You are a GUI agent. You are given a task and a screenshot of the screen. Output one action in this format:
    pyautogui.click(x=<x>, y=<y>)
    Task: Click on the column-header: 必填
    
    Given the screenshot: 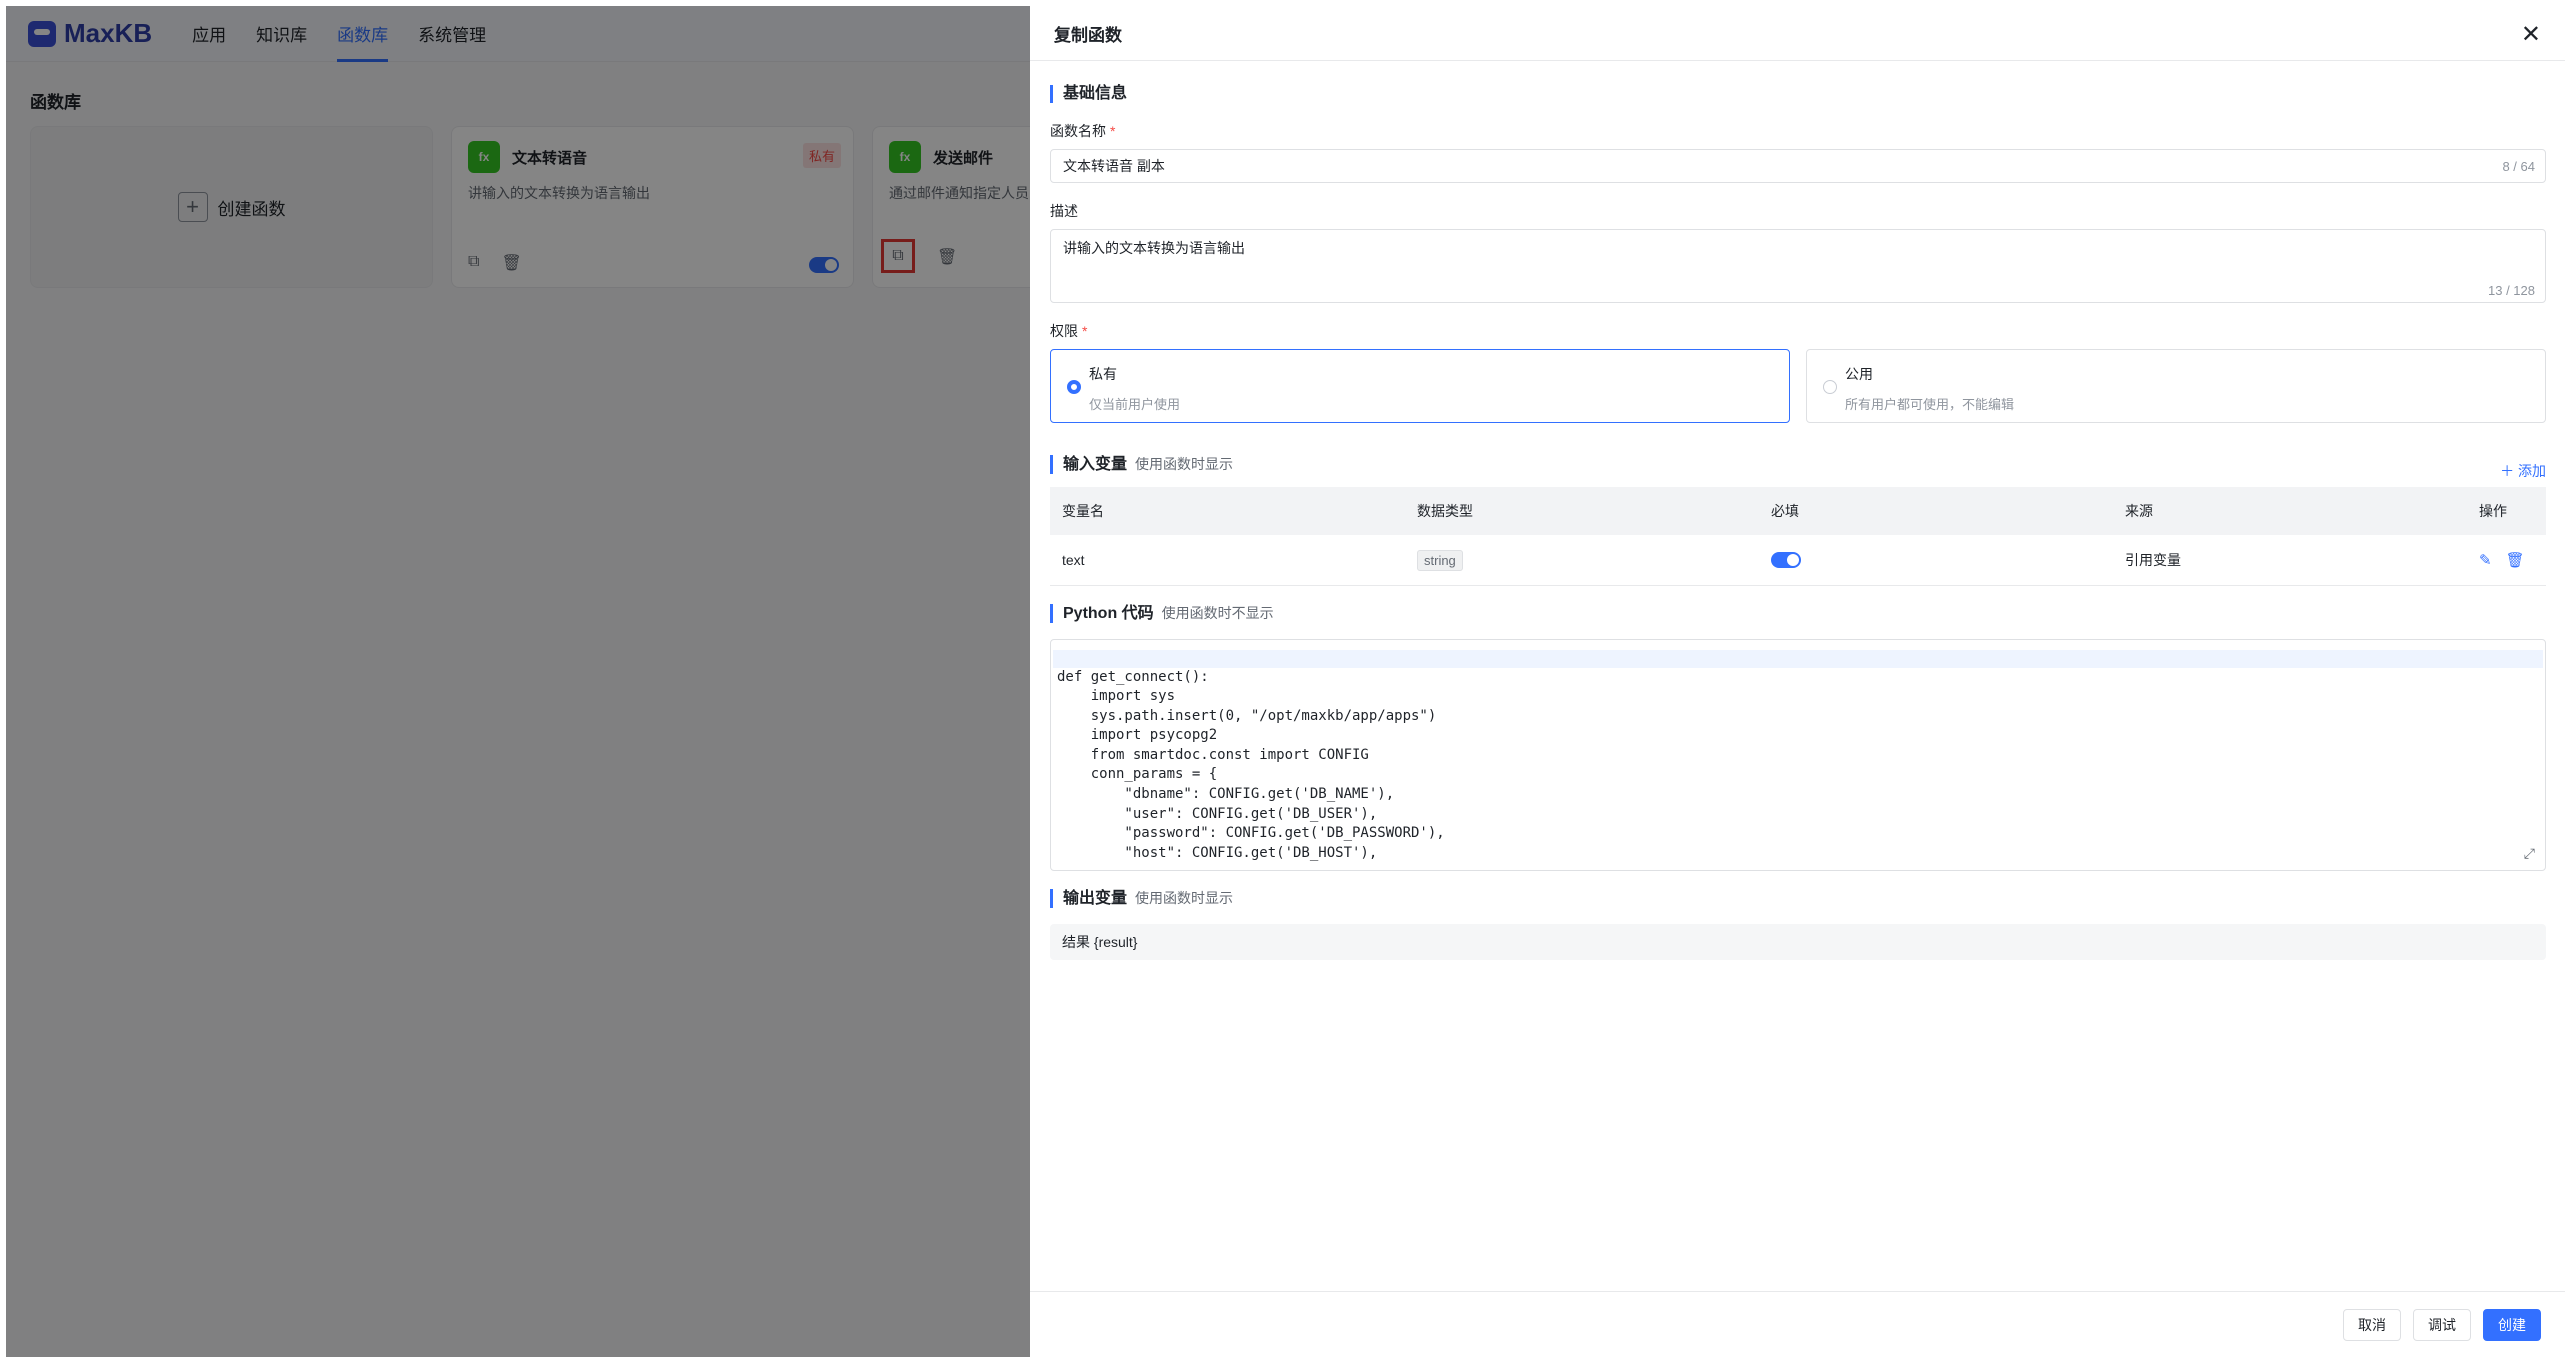 What is the action you would take?
    pyautogui.click(x=1936, y=511)
    